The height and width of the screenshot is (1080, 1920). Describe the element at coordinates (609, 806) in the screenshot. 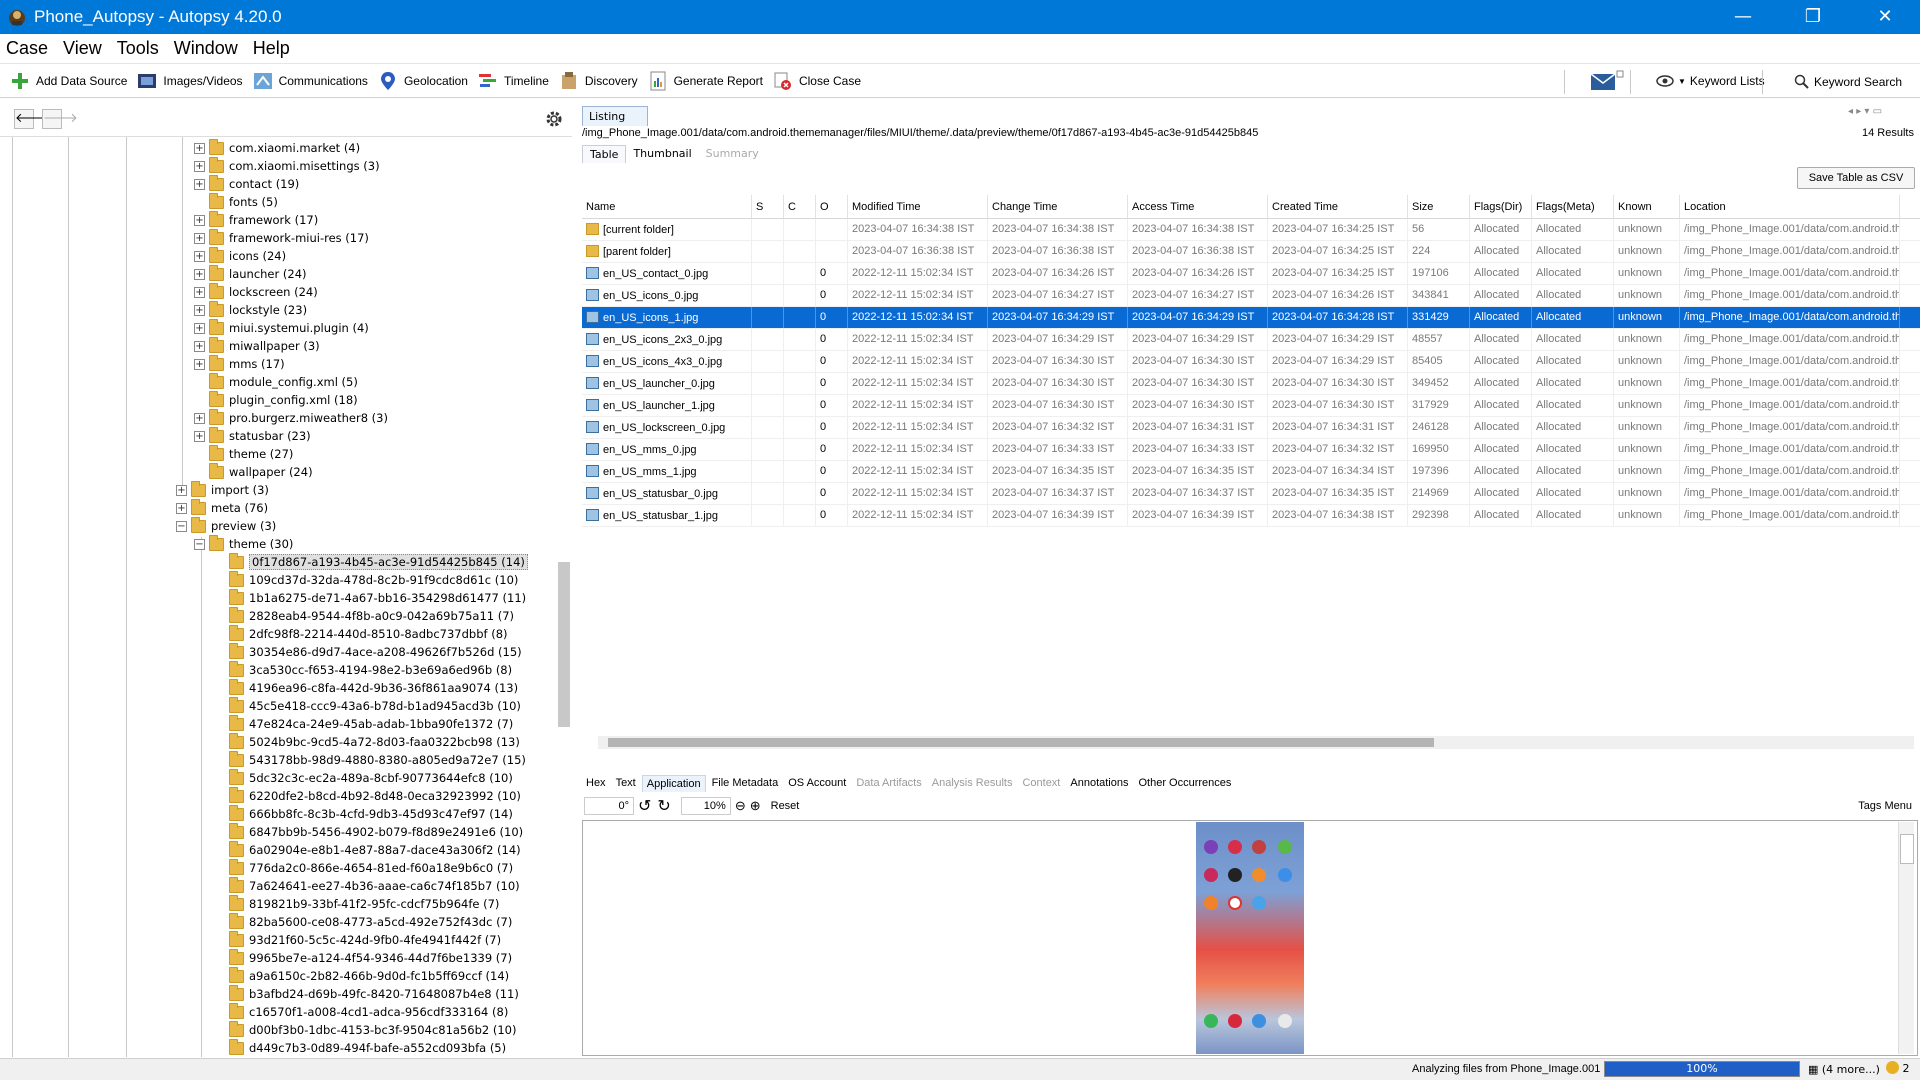

I see `rotation-field: 0°` at that location.